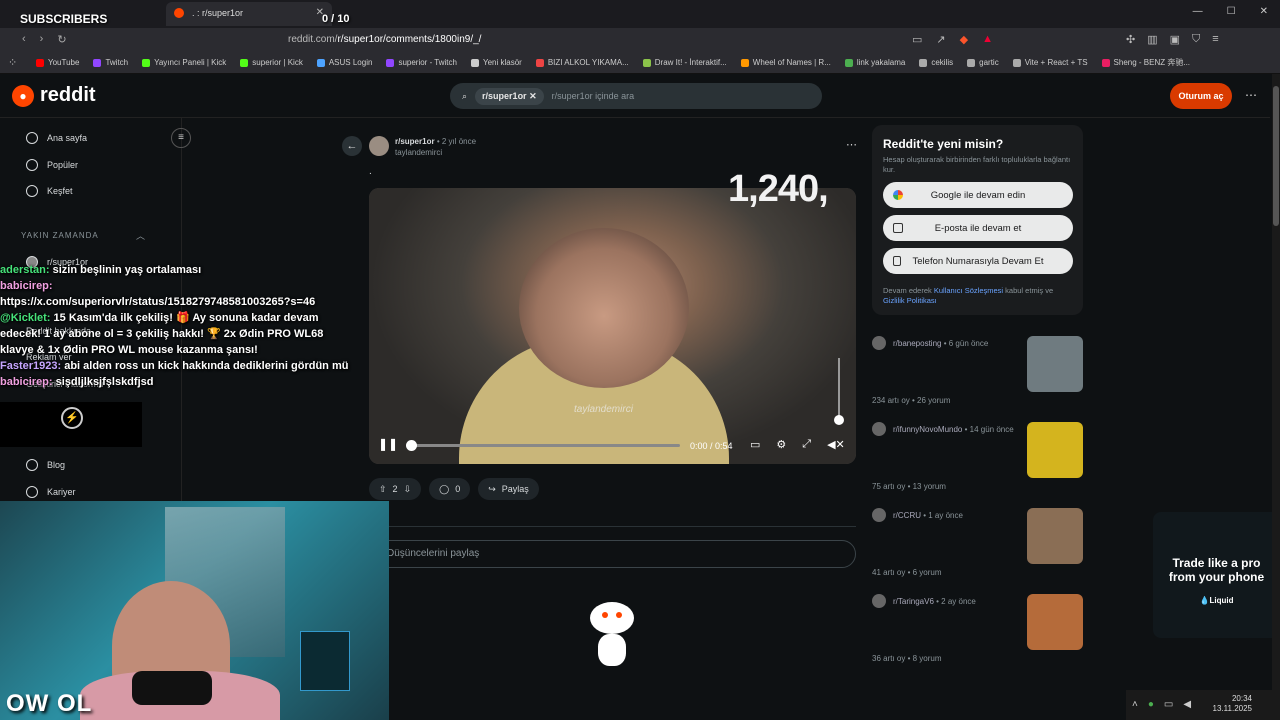  I want to click on feed-subreddit: r/baneposting, so click(917, 343).